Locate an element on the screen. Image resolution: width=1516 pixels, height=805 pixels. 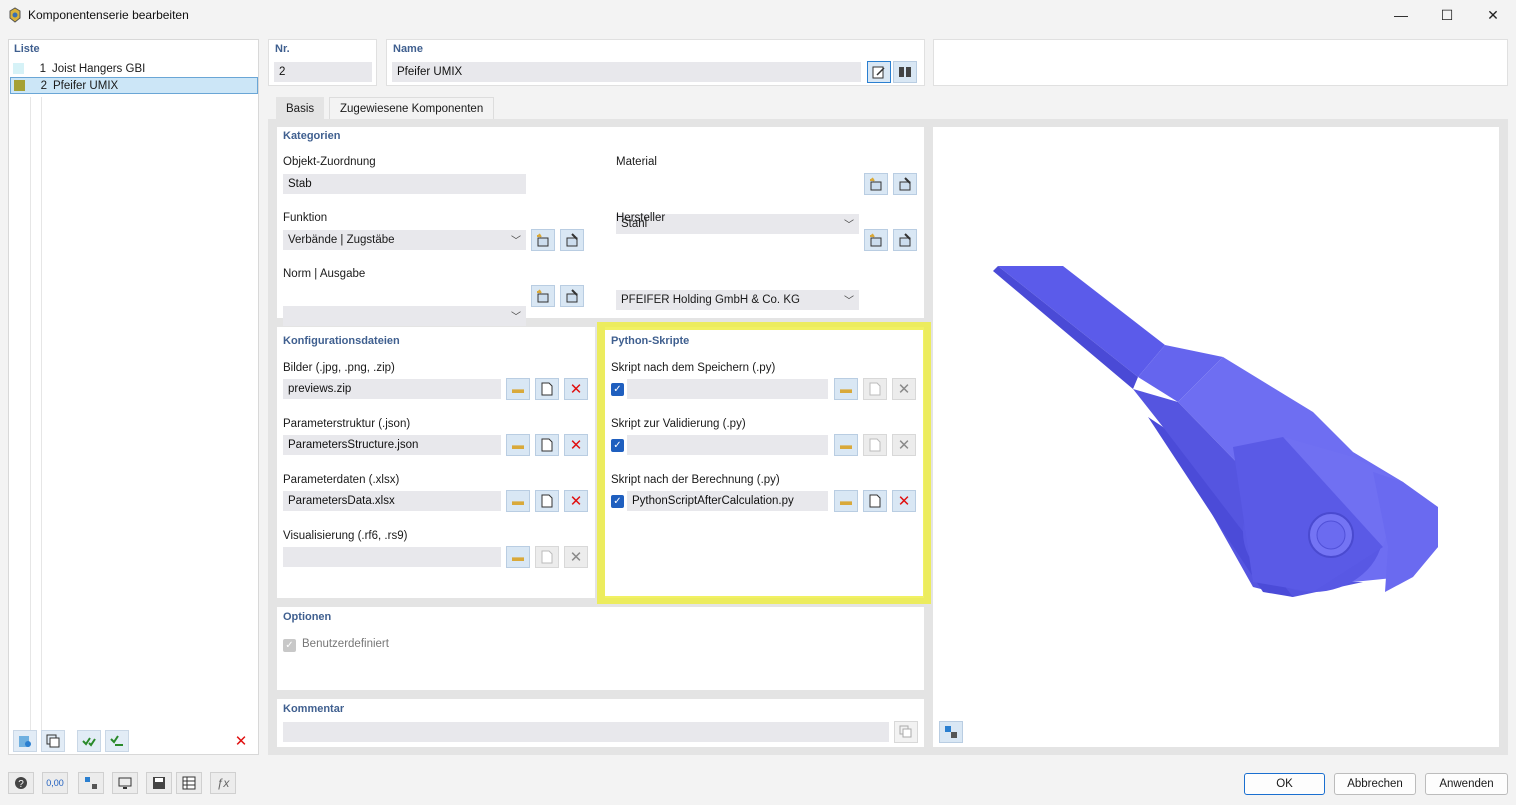
library-icon is located at coordinates (905, 72).